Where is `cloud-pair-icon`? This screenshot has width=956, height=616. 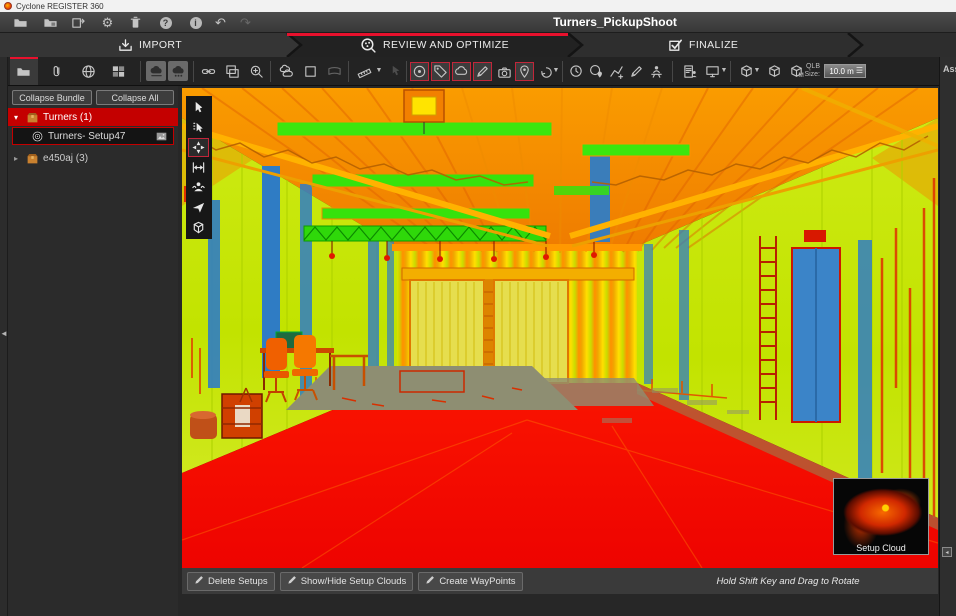
cloud-pair-icon is located at coordinates (286, 71).